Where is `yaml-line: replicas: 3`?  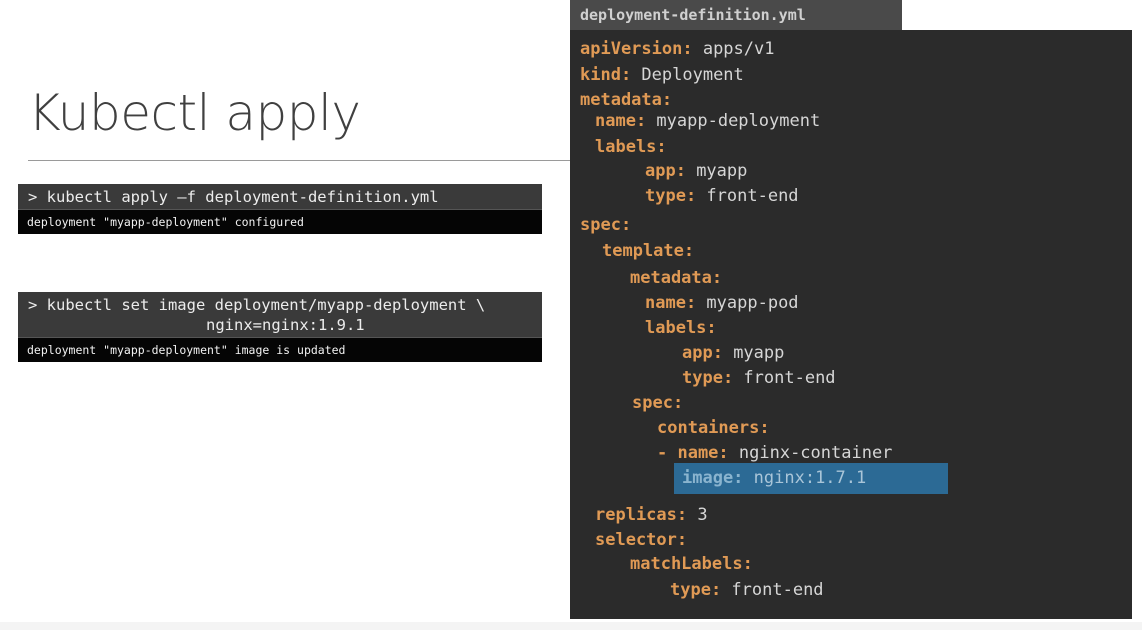 yaml-line: replicas: 3 is located at coordinates (651, 515).